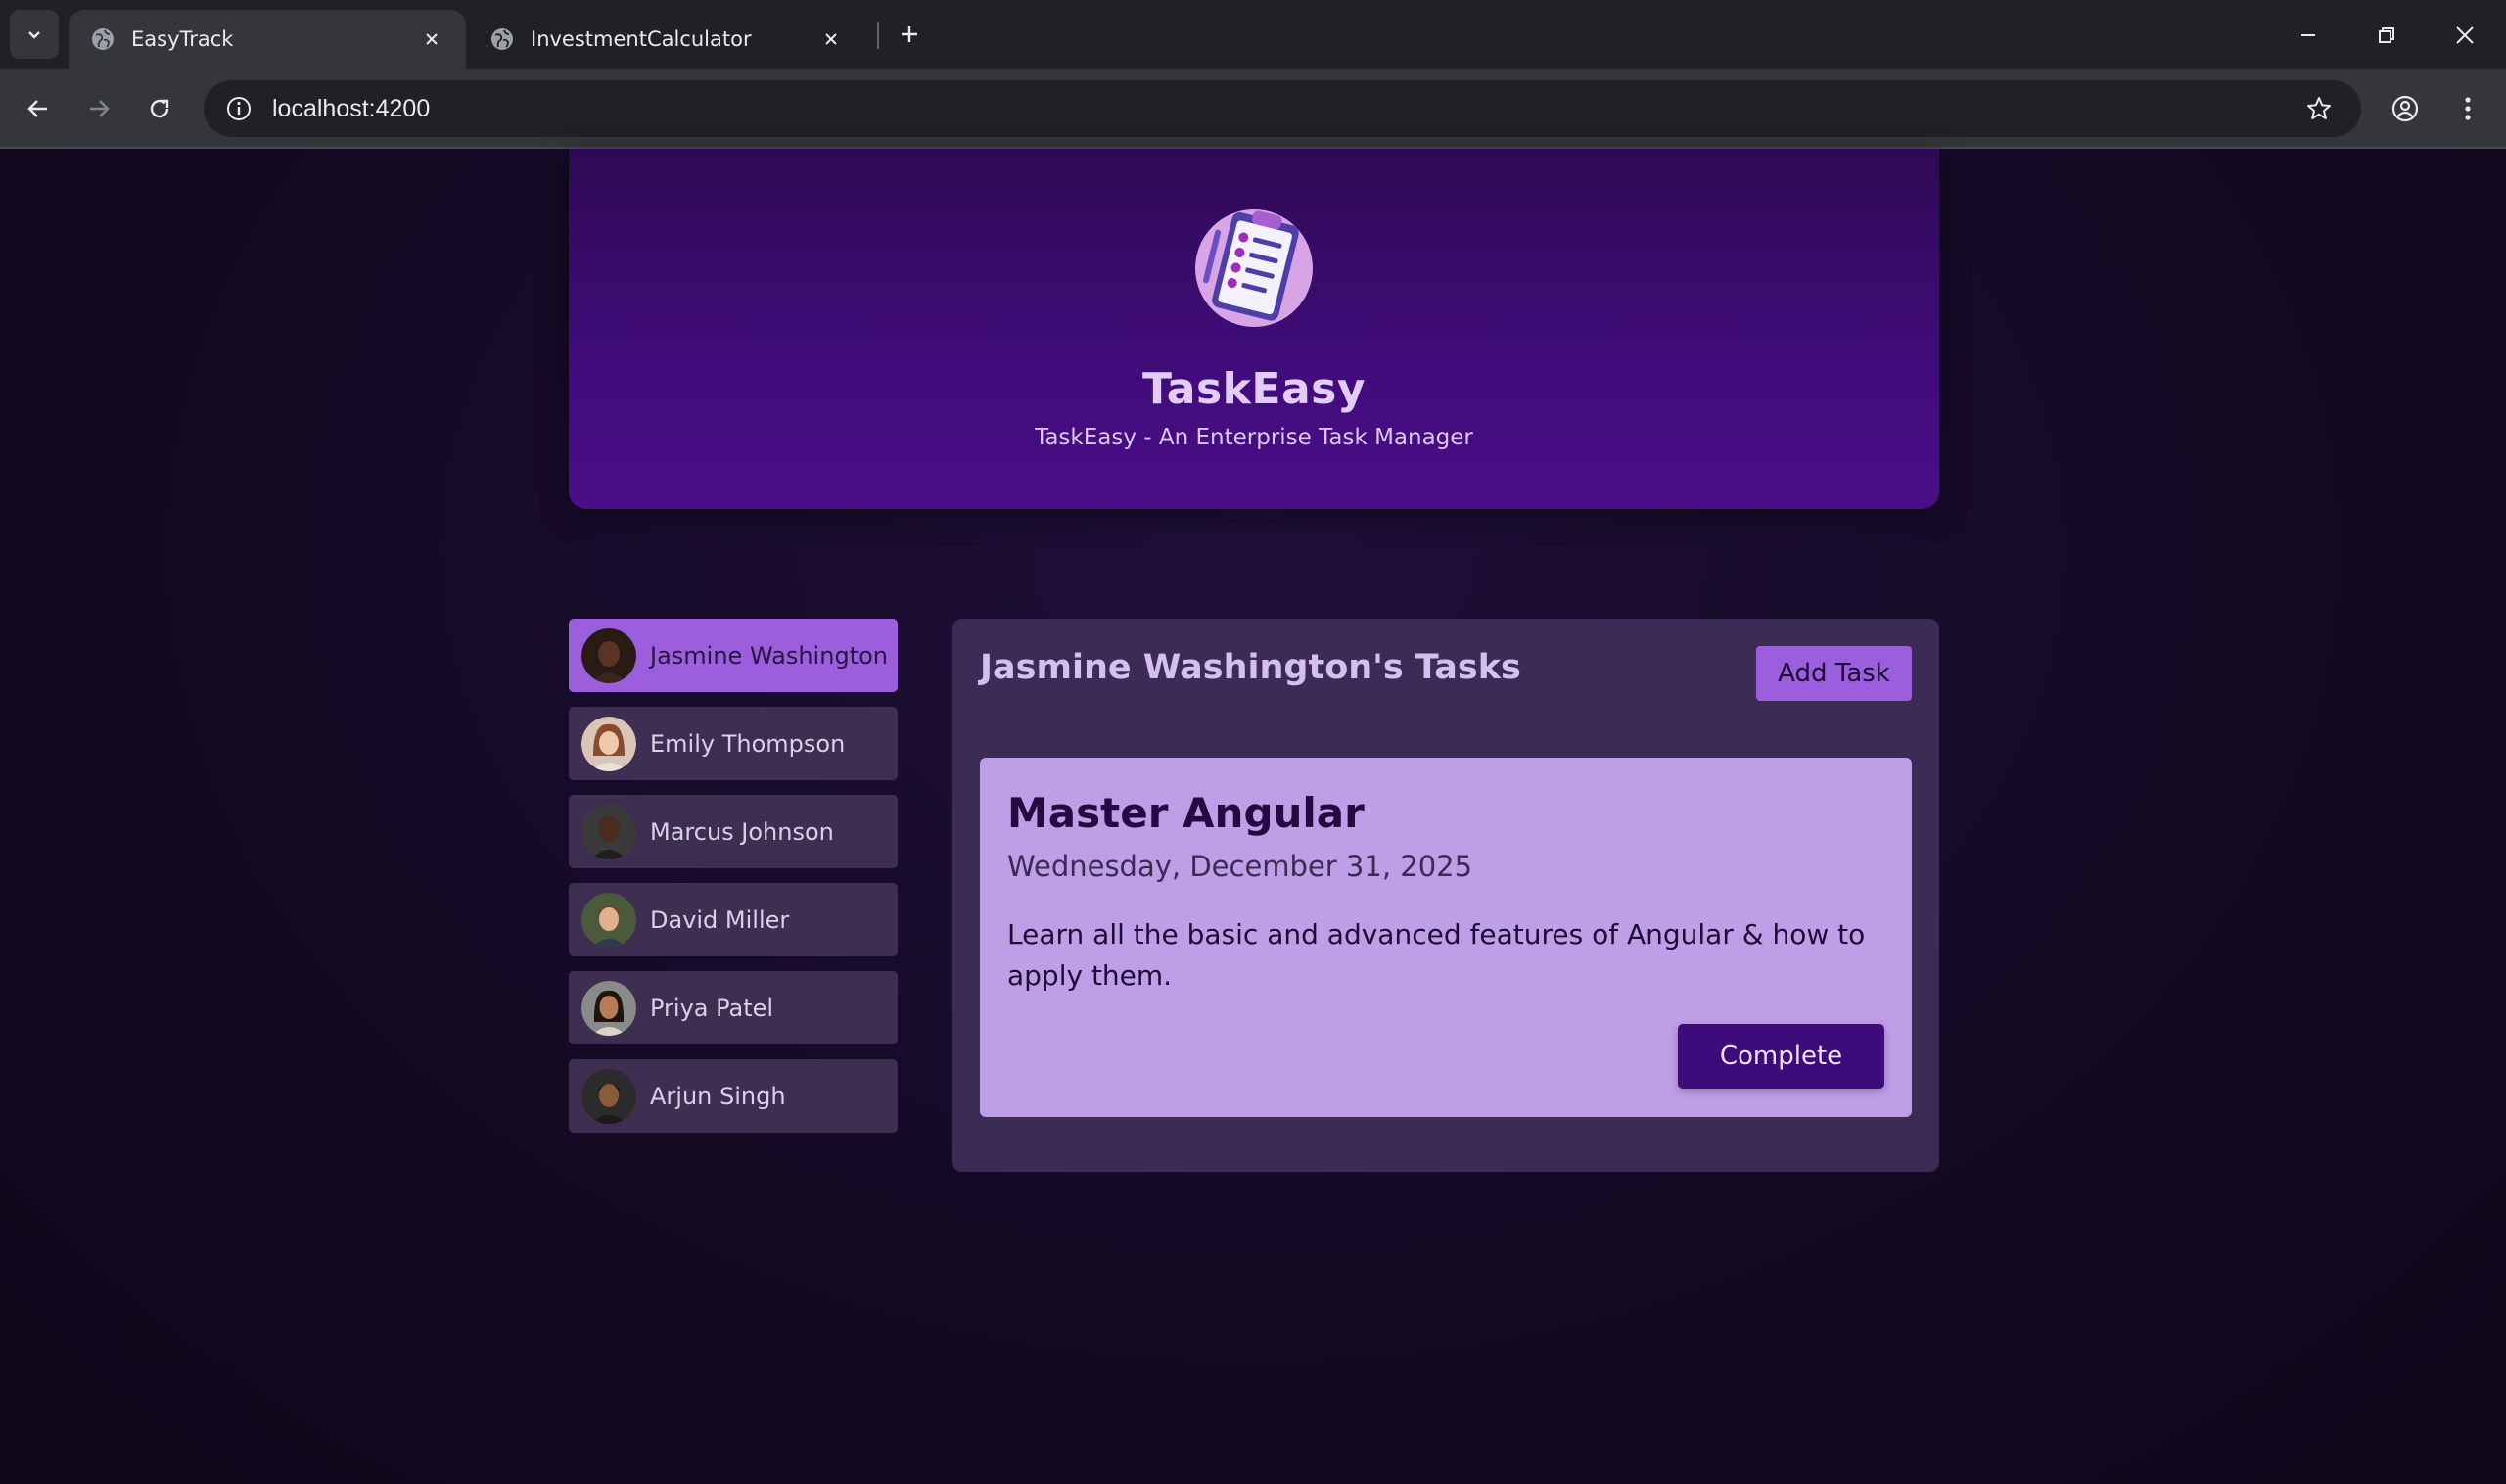 The width and height of the screenshot is (2506, 1484). What do you see at coordinates (641, 39) in the screenshot?
I see `tab-title: InvestmentCalculator` at bounding box center [641, 39].